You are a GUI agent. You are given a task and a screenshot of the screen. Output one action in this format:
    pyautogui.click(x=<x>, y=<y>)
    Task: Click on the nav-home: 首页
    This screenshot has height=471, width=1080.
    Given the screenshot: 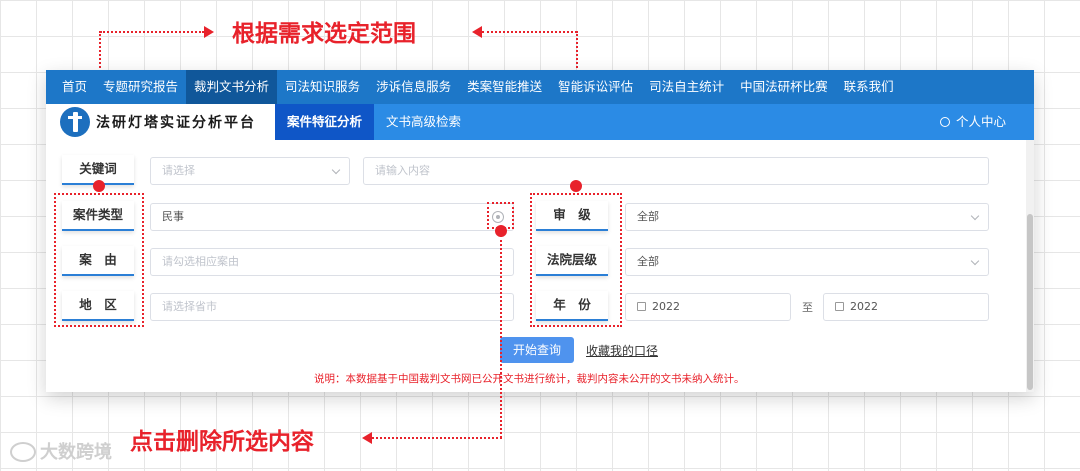 What is the action you would take?
    pyautogui.click(x=74, y=87)
    